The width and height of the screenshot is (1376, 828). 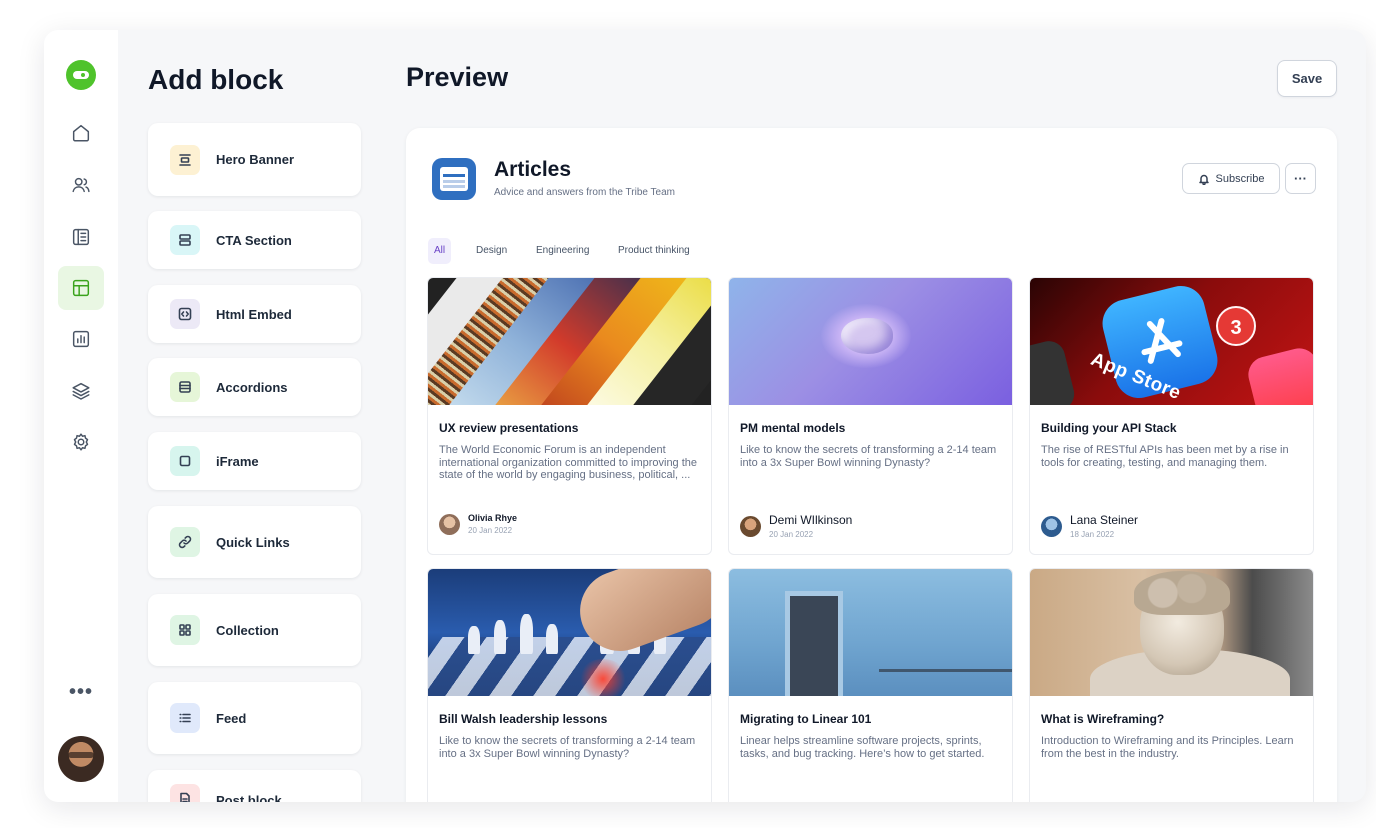 What do you see at coordinates (1171, 341) in the screenshot?
I see `card-image: 3 App Store` at bounding box center [1171, 341].